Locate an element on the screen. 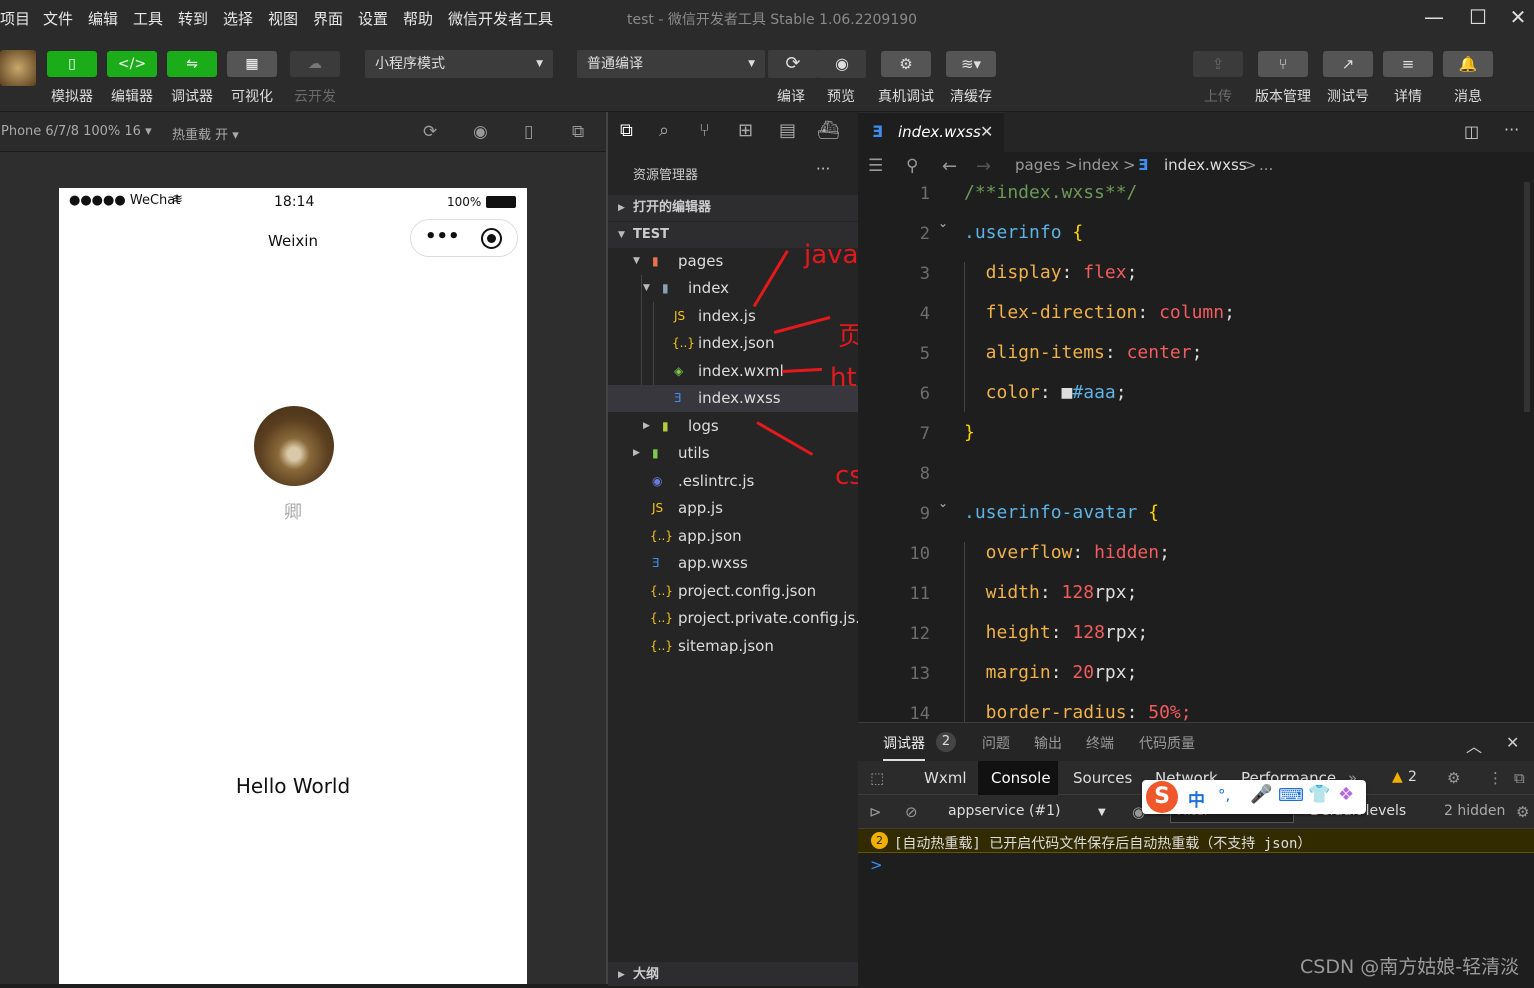 The image size is (1534, 988). visual-toggle: ▦ is located at coordinates (252, 64).